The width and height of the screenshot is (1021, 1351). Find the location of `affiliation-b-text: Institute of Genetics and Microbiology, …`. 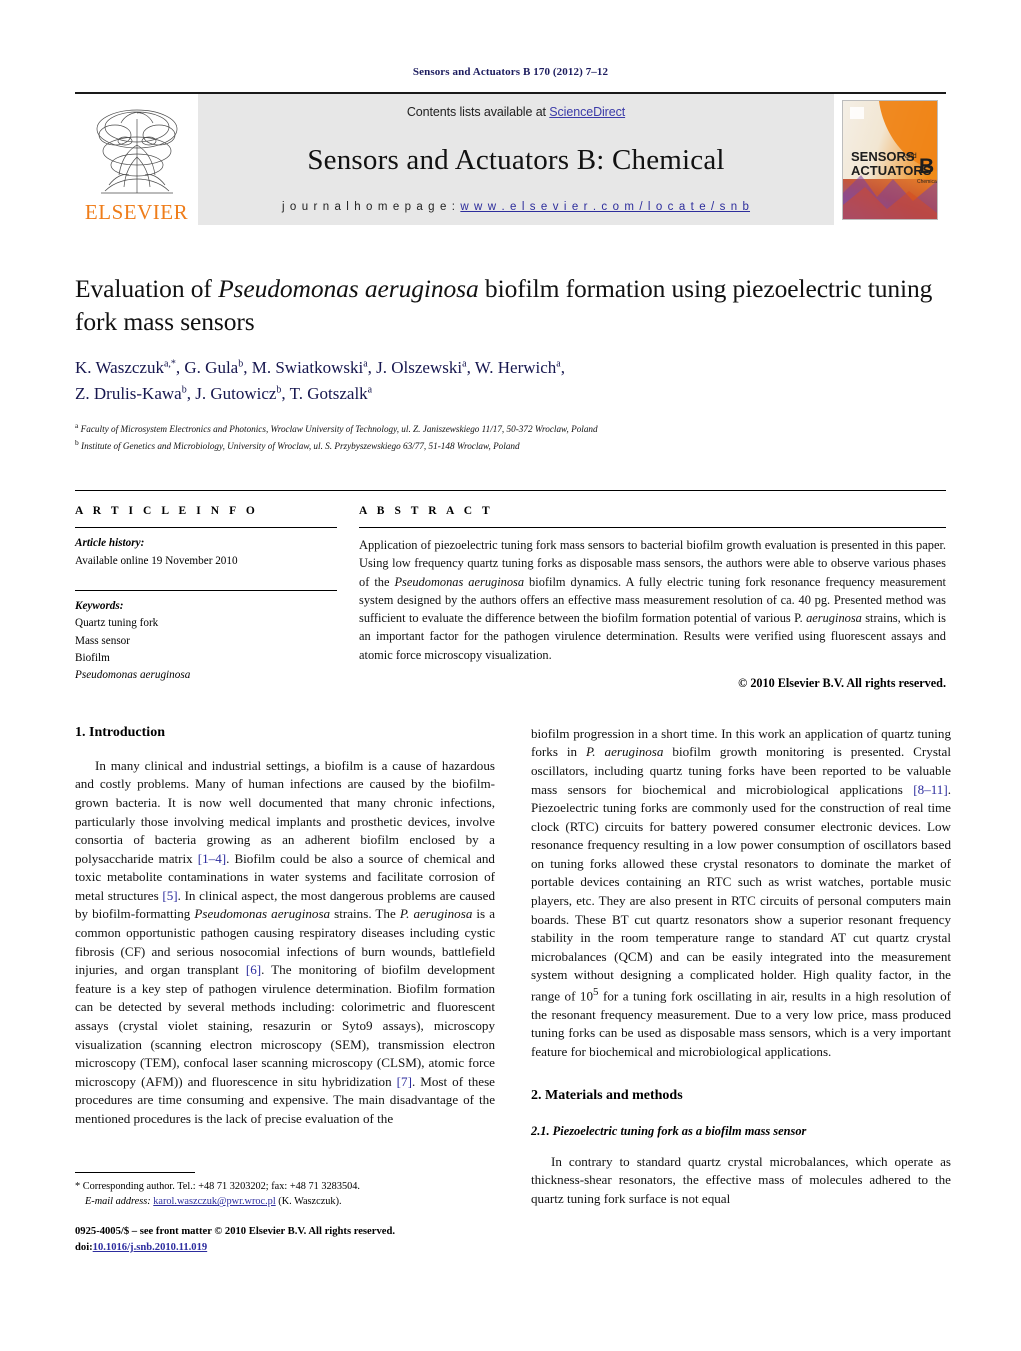

affiliation-b-text: Institute of Genetics and Microbiology, … is located at coordinates (300, 446).